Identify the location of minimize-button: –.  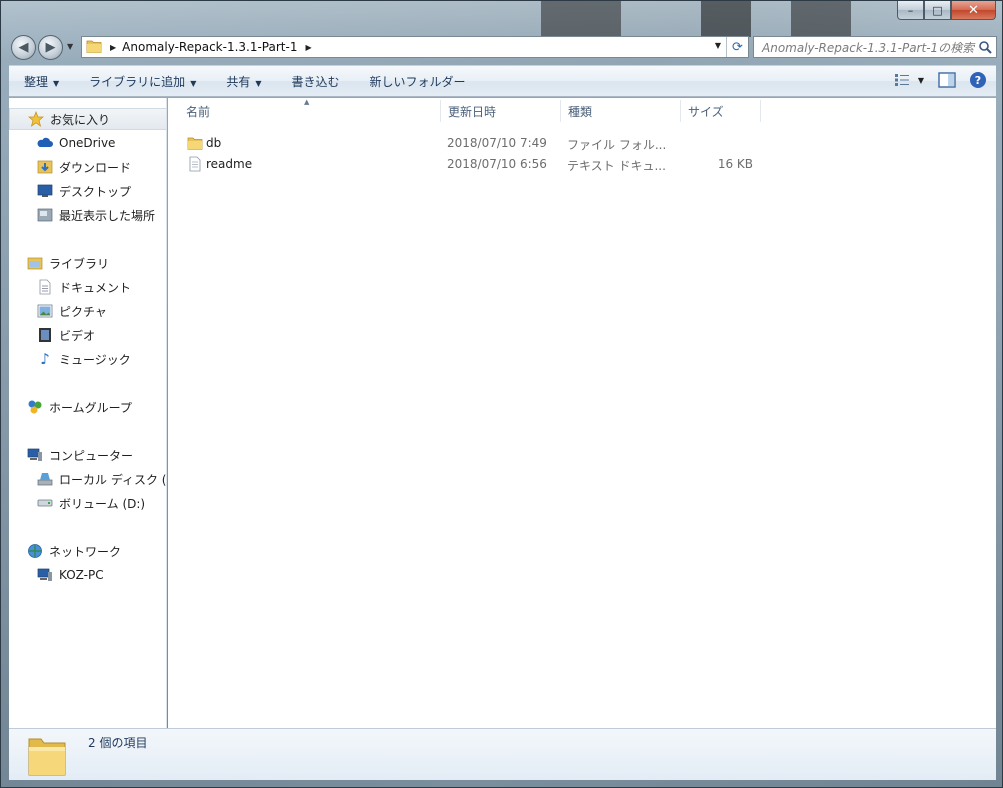
(910, 10).